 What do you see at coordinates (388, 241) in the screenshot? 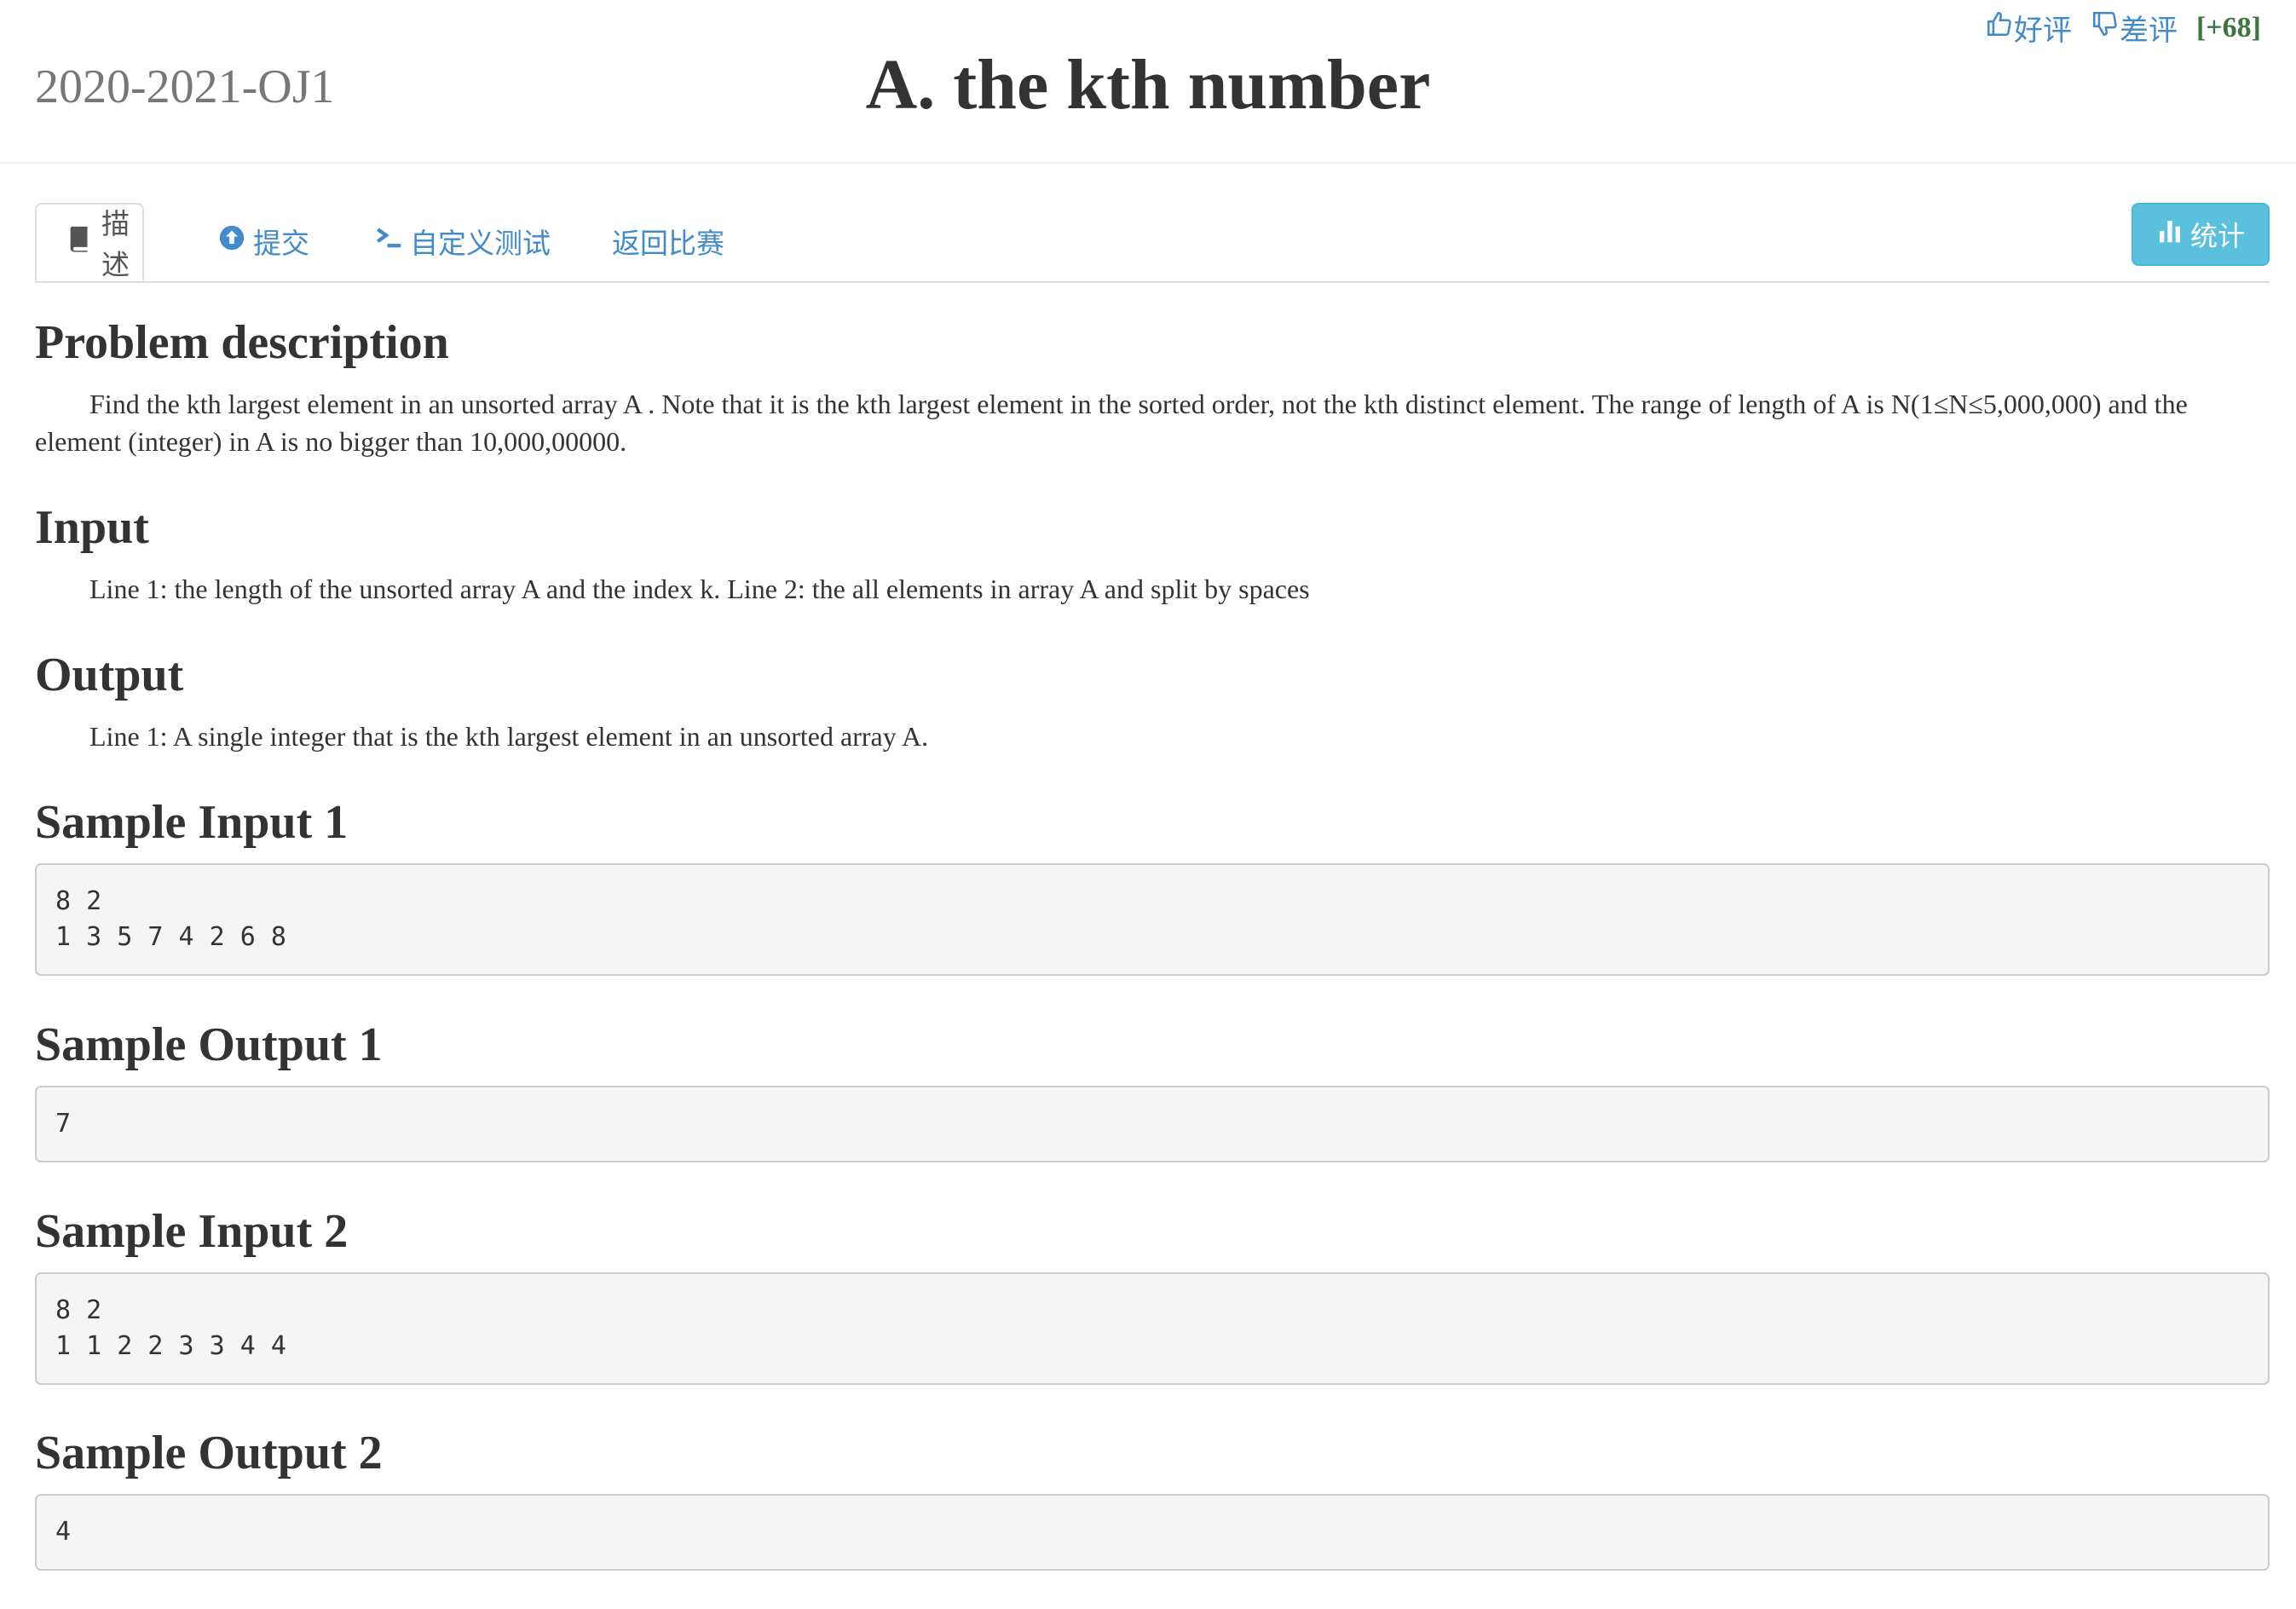
I see `terminal-icon` at bounding box center [388, 241].